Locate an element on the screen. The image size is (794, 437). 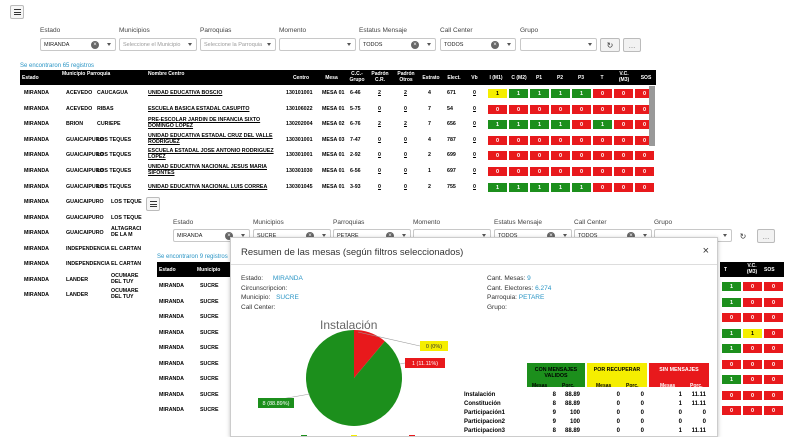
refresh-button: ↻ is located at coordinates (610, 45).